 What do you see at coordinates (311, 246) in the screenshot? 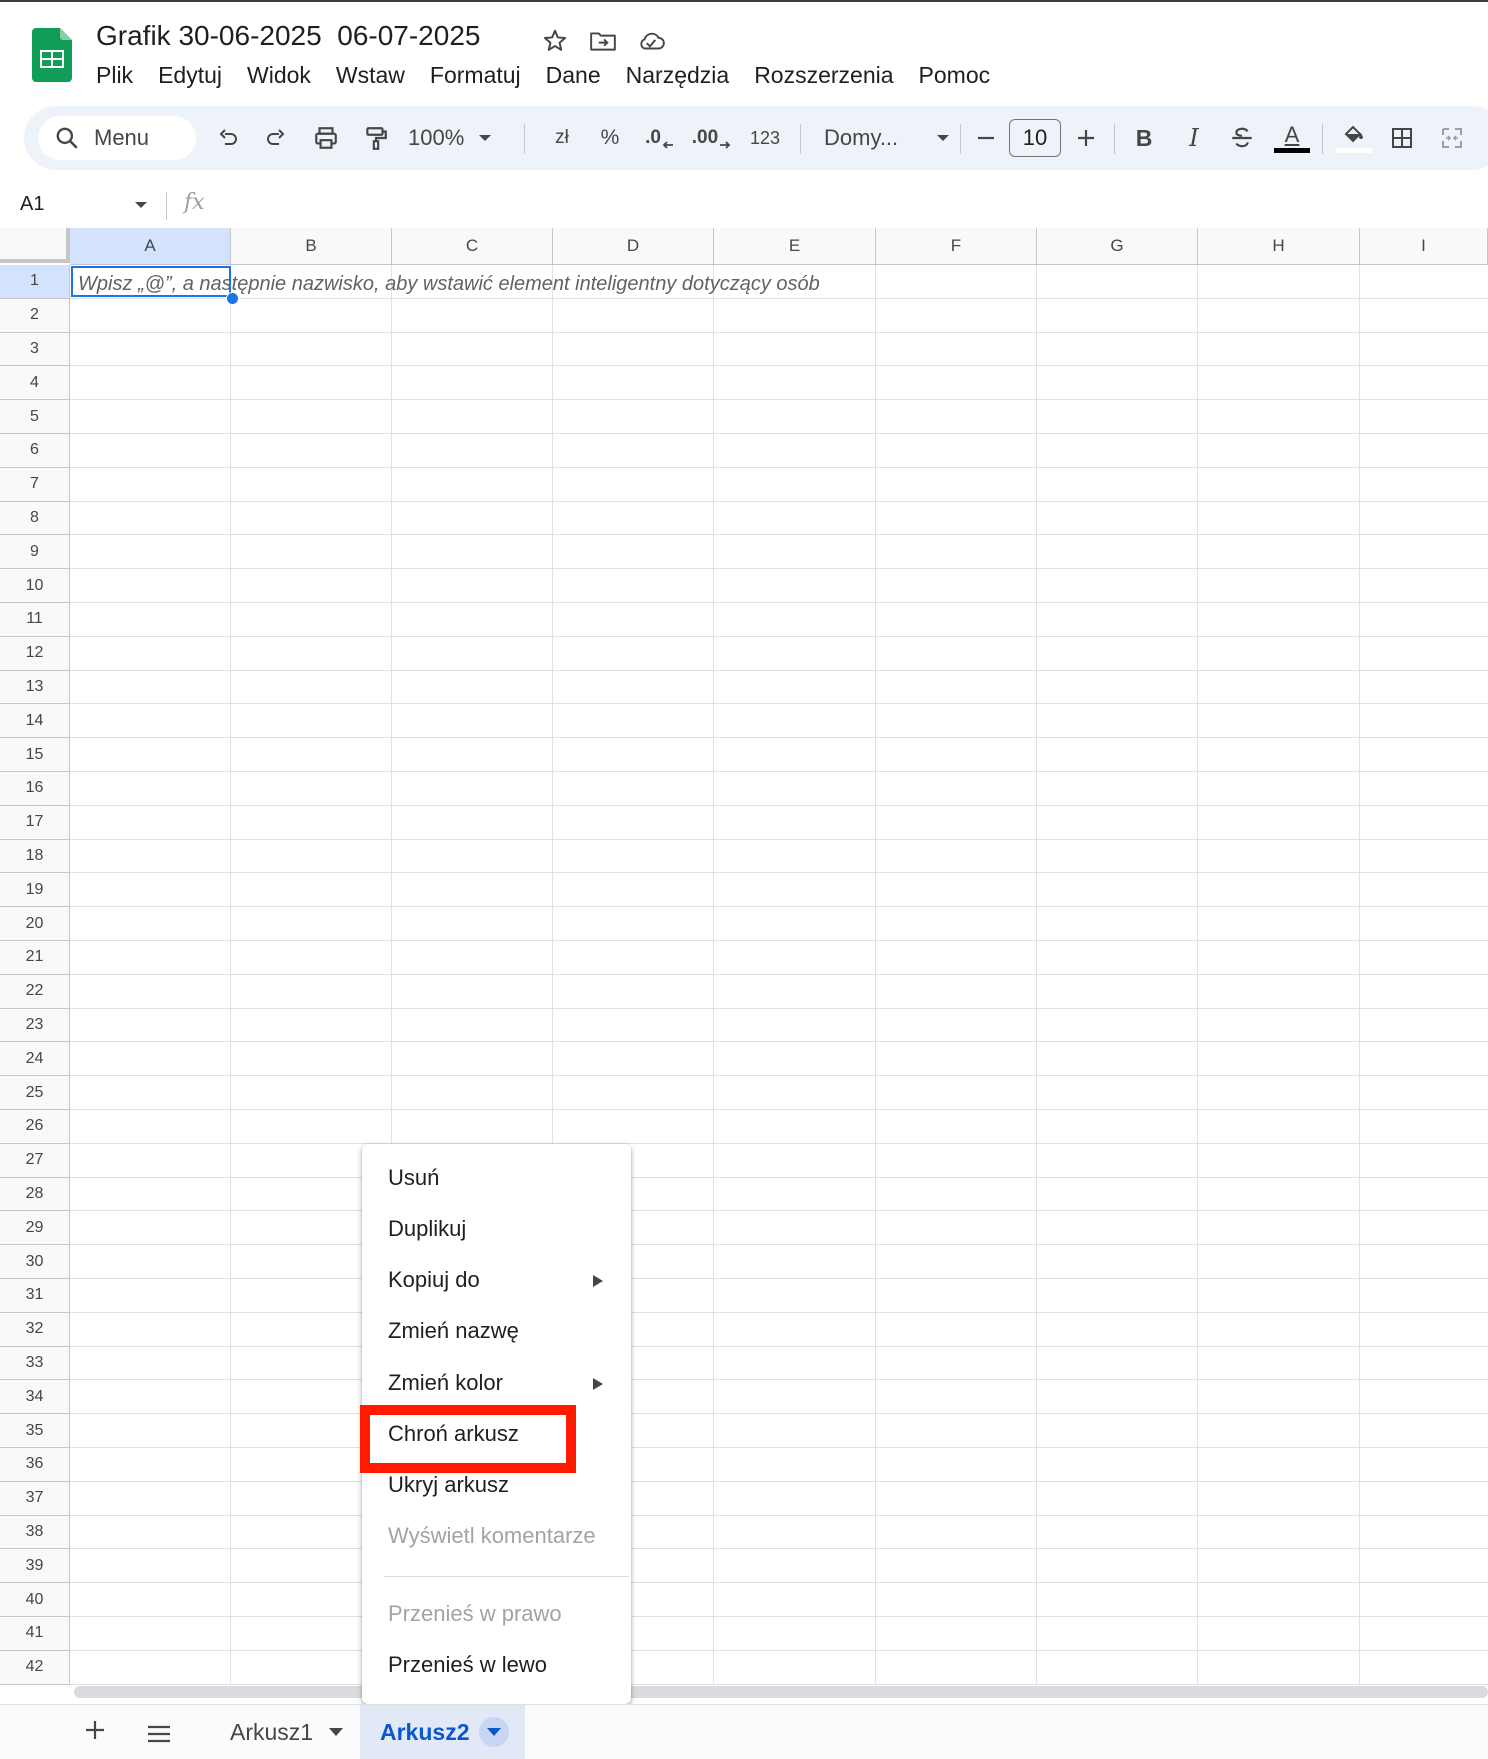
I see `column-header-b: B` at bounding box center [311, 246].